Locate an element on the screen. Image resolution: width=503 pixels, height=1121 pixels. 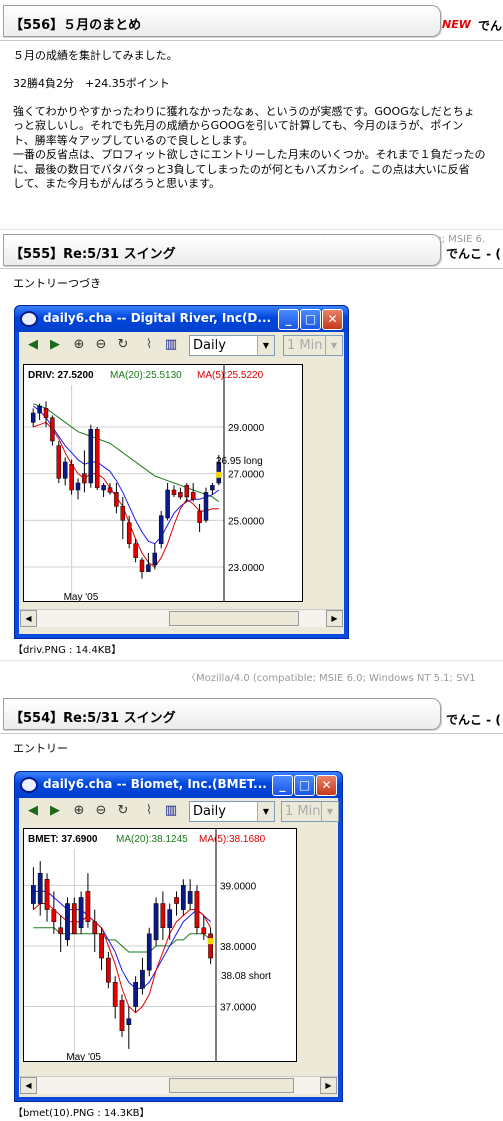
post-title: 【555】Re:5/31 スイング is located at coordinates (93, 252).